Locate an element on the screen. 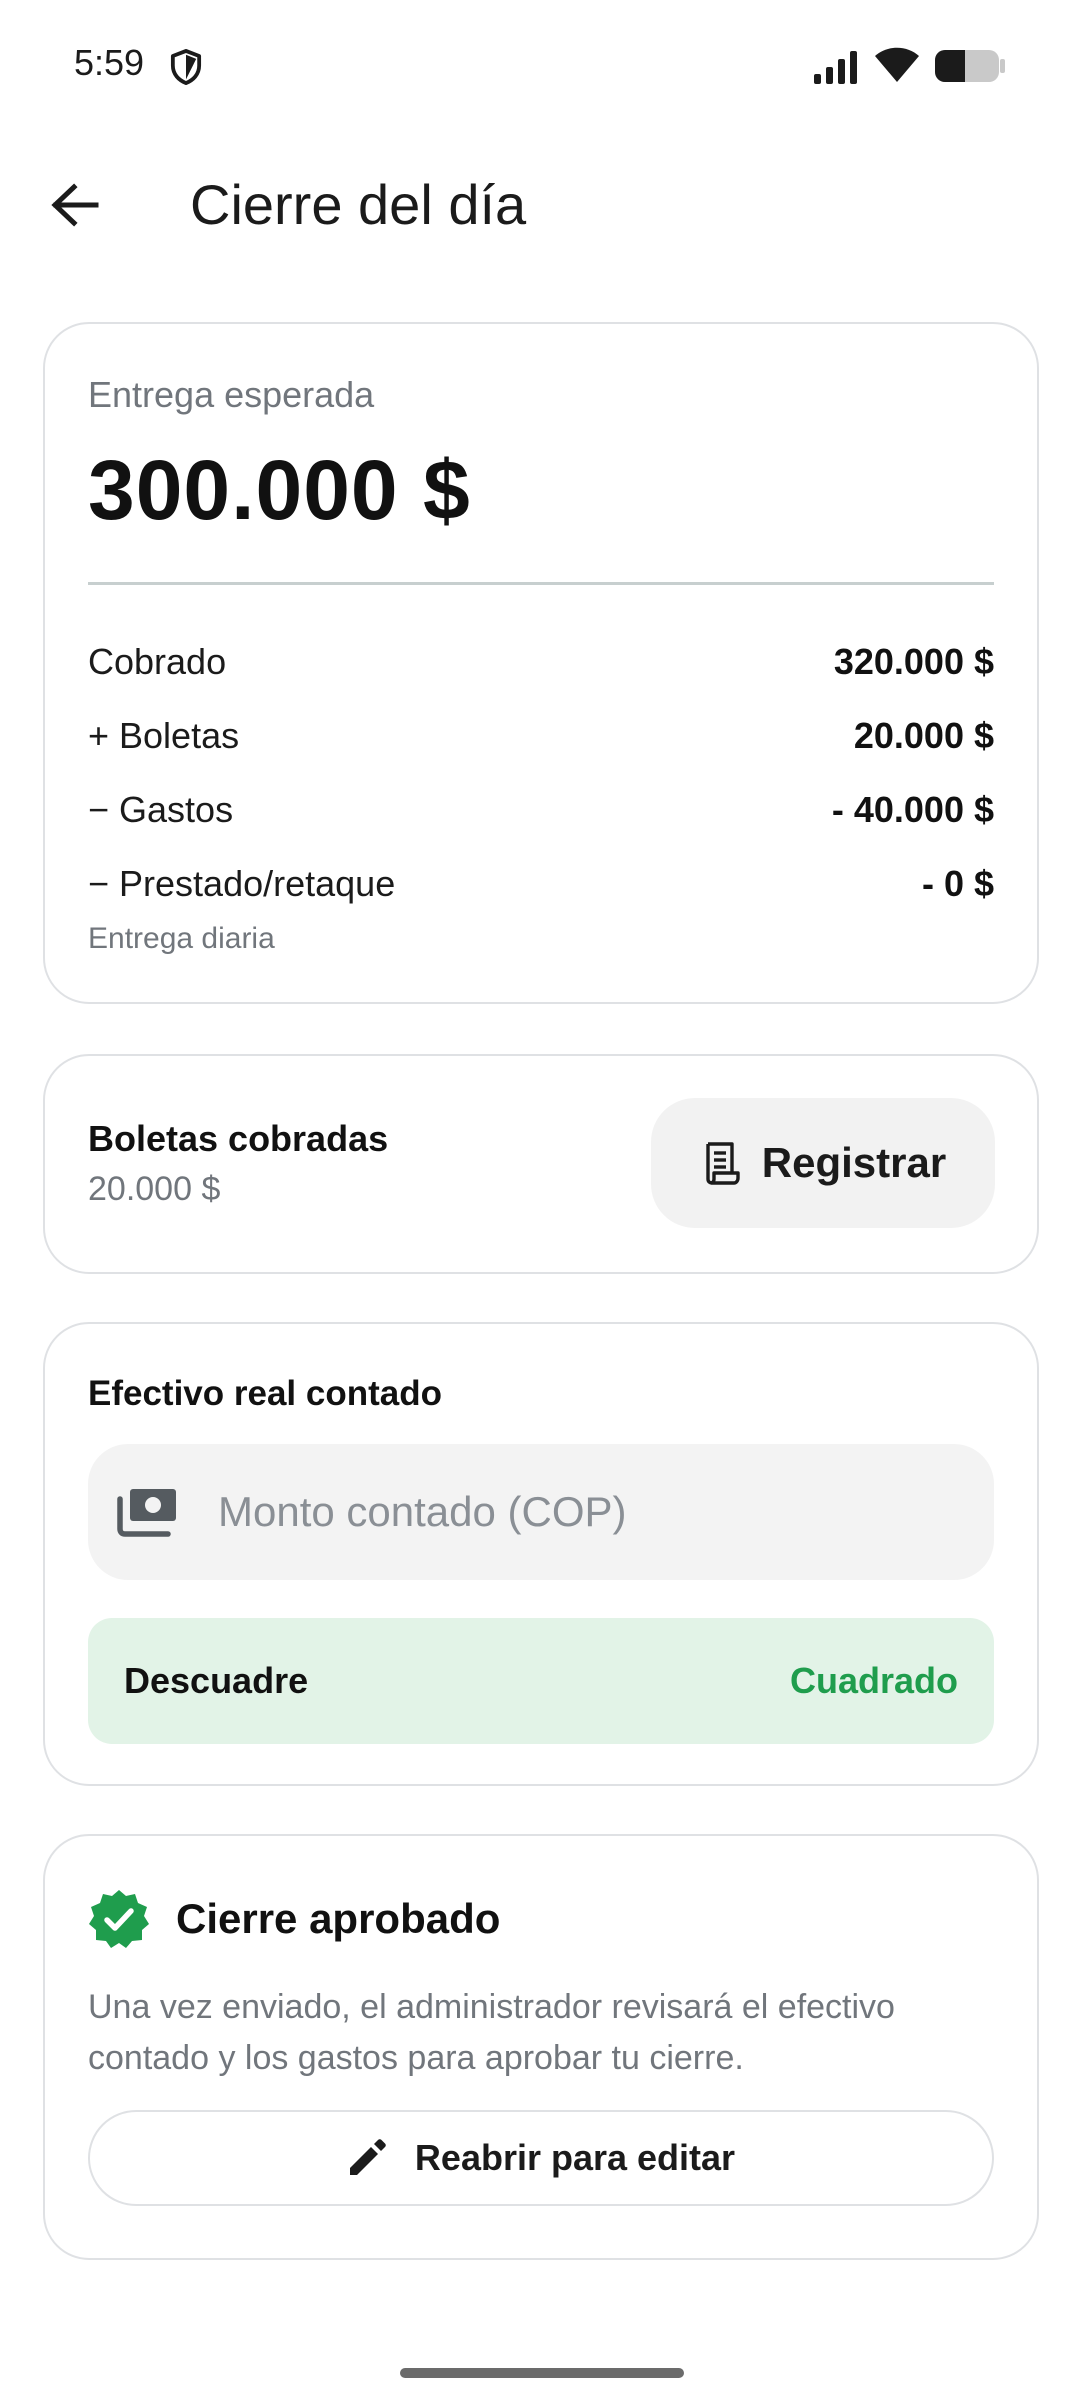 The image size is (1080, 2400). shield-icon is located at coordinates (186, 67).